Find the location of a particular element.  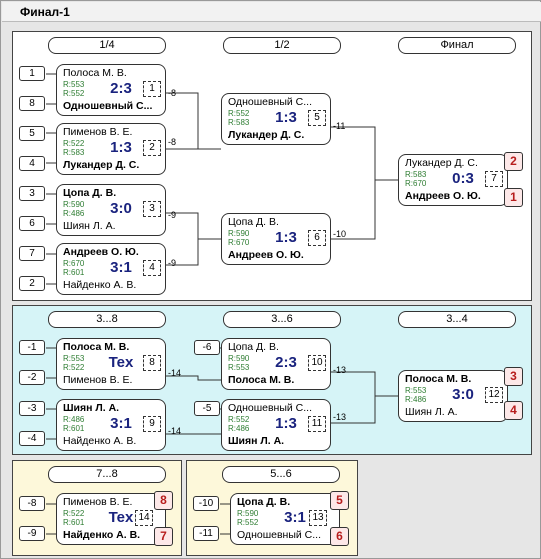

match-number: 8 is located at coordinates (152, 363).